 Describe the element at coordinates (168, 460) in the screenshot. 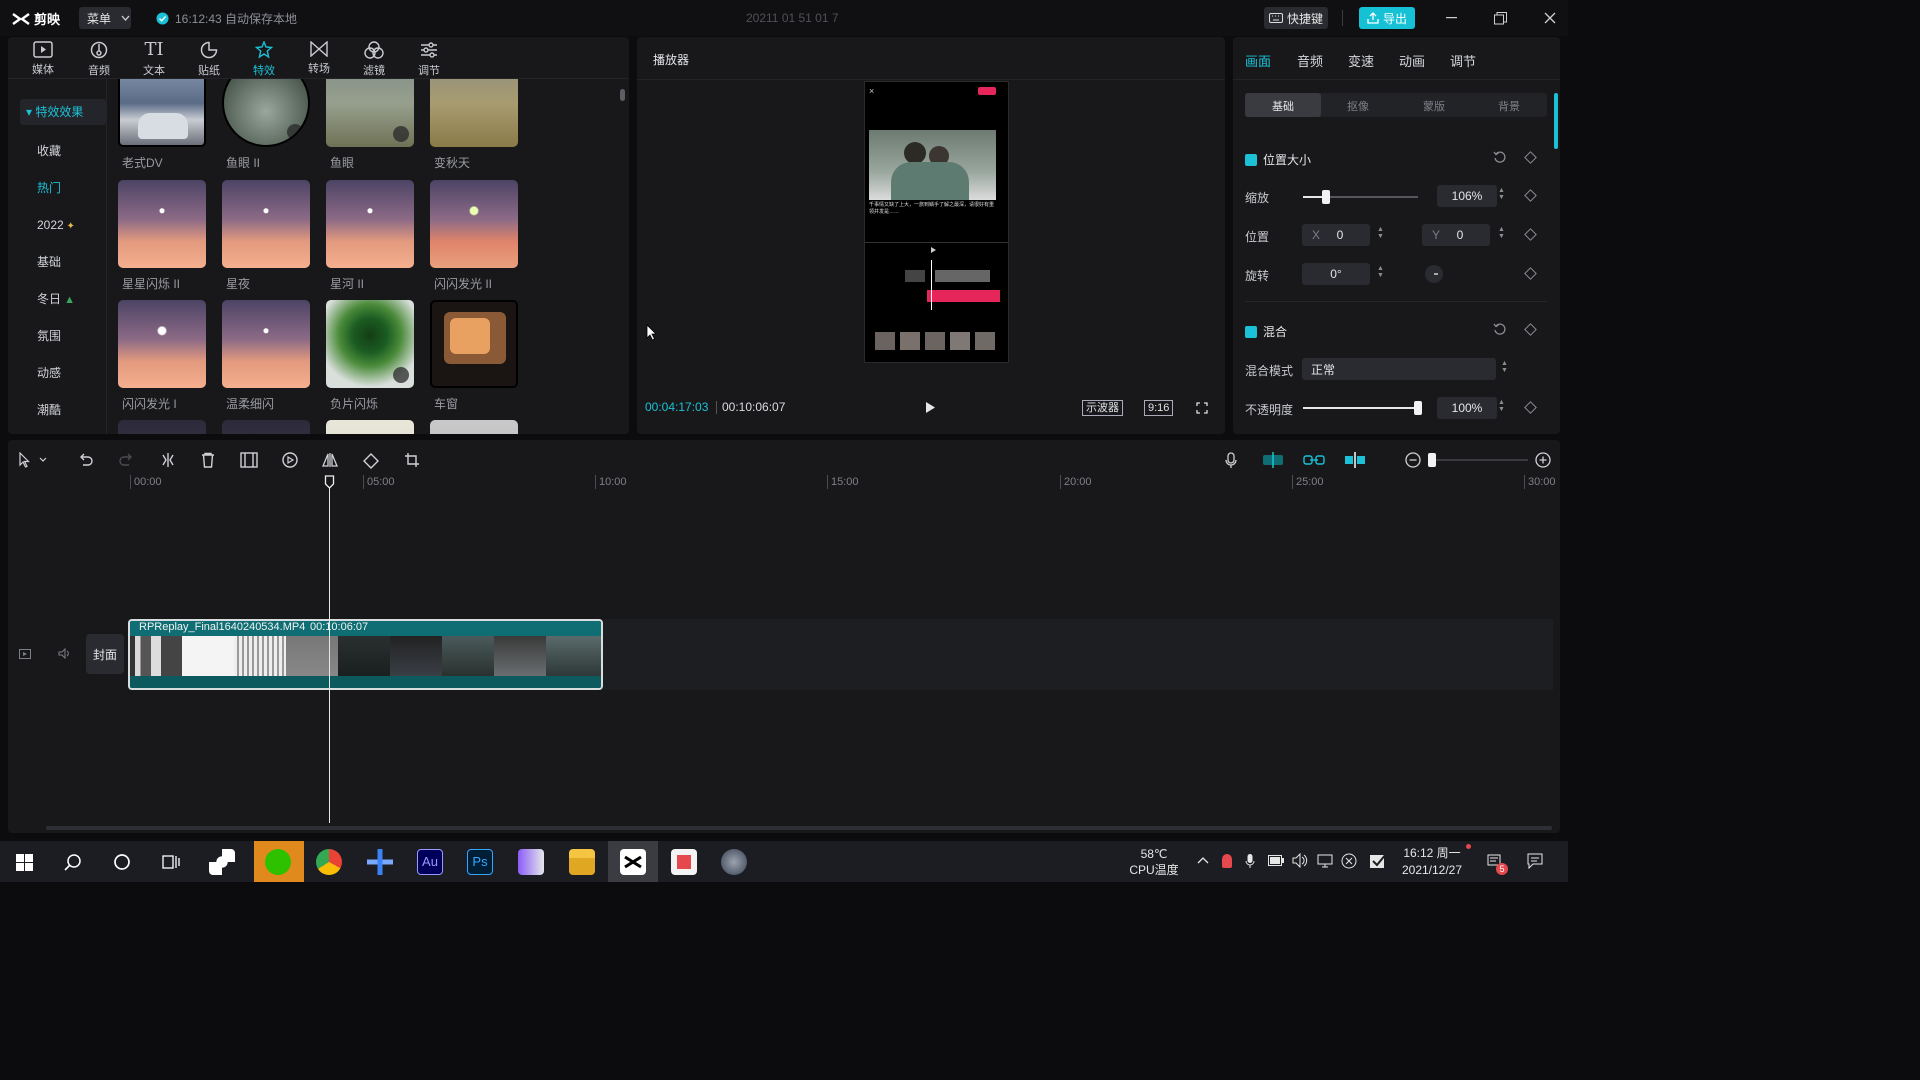

I see `split-icon` at that location.